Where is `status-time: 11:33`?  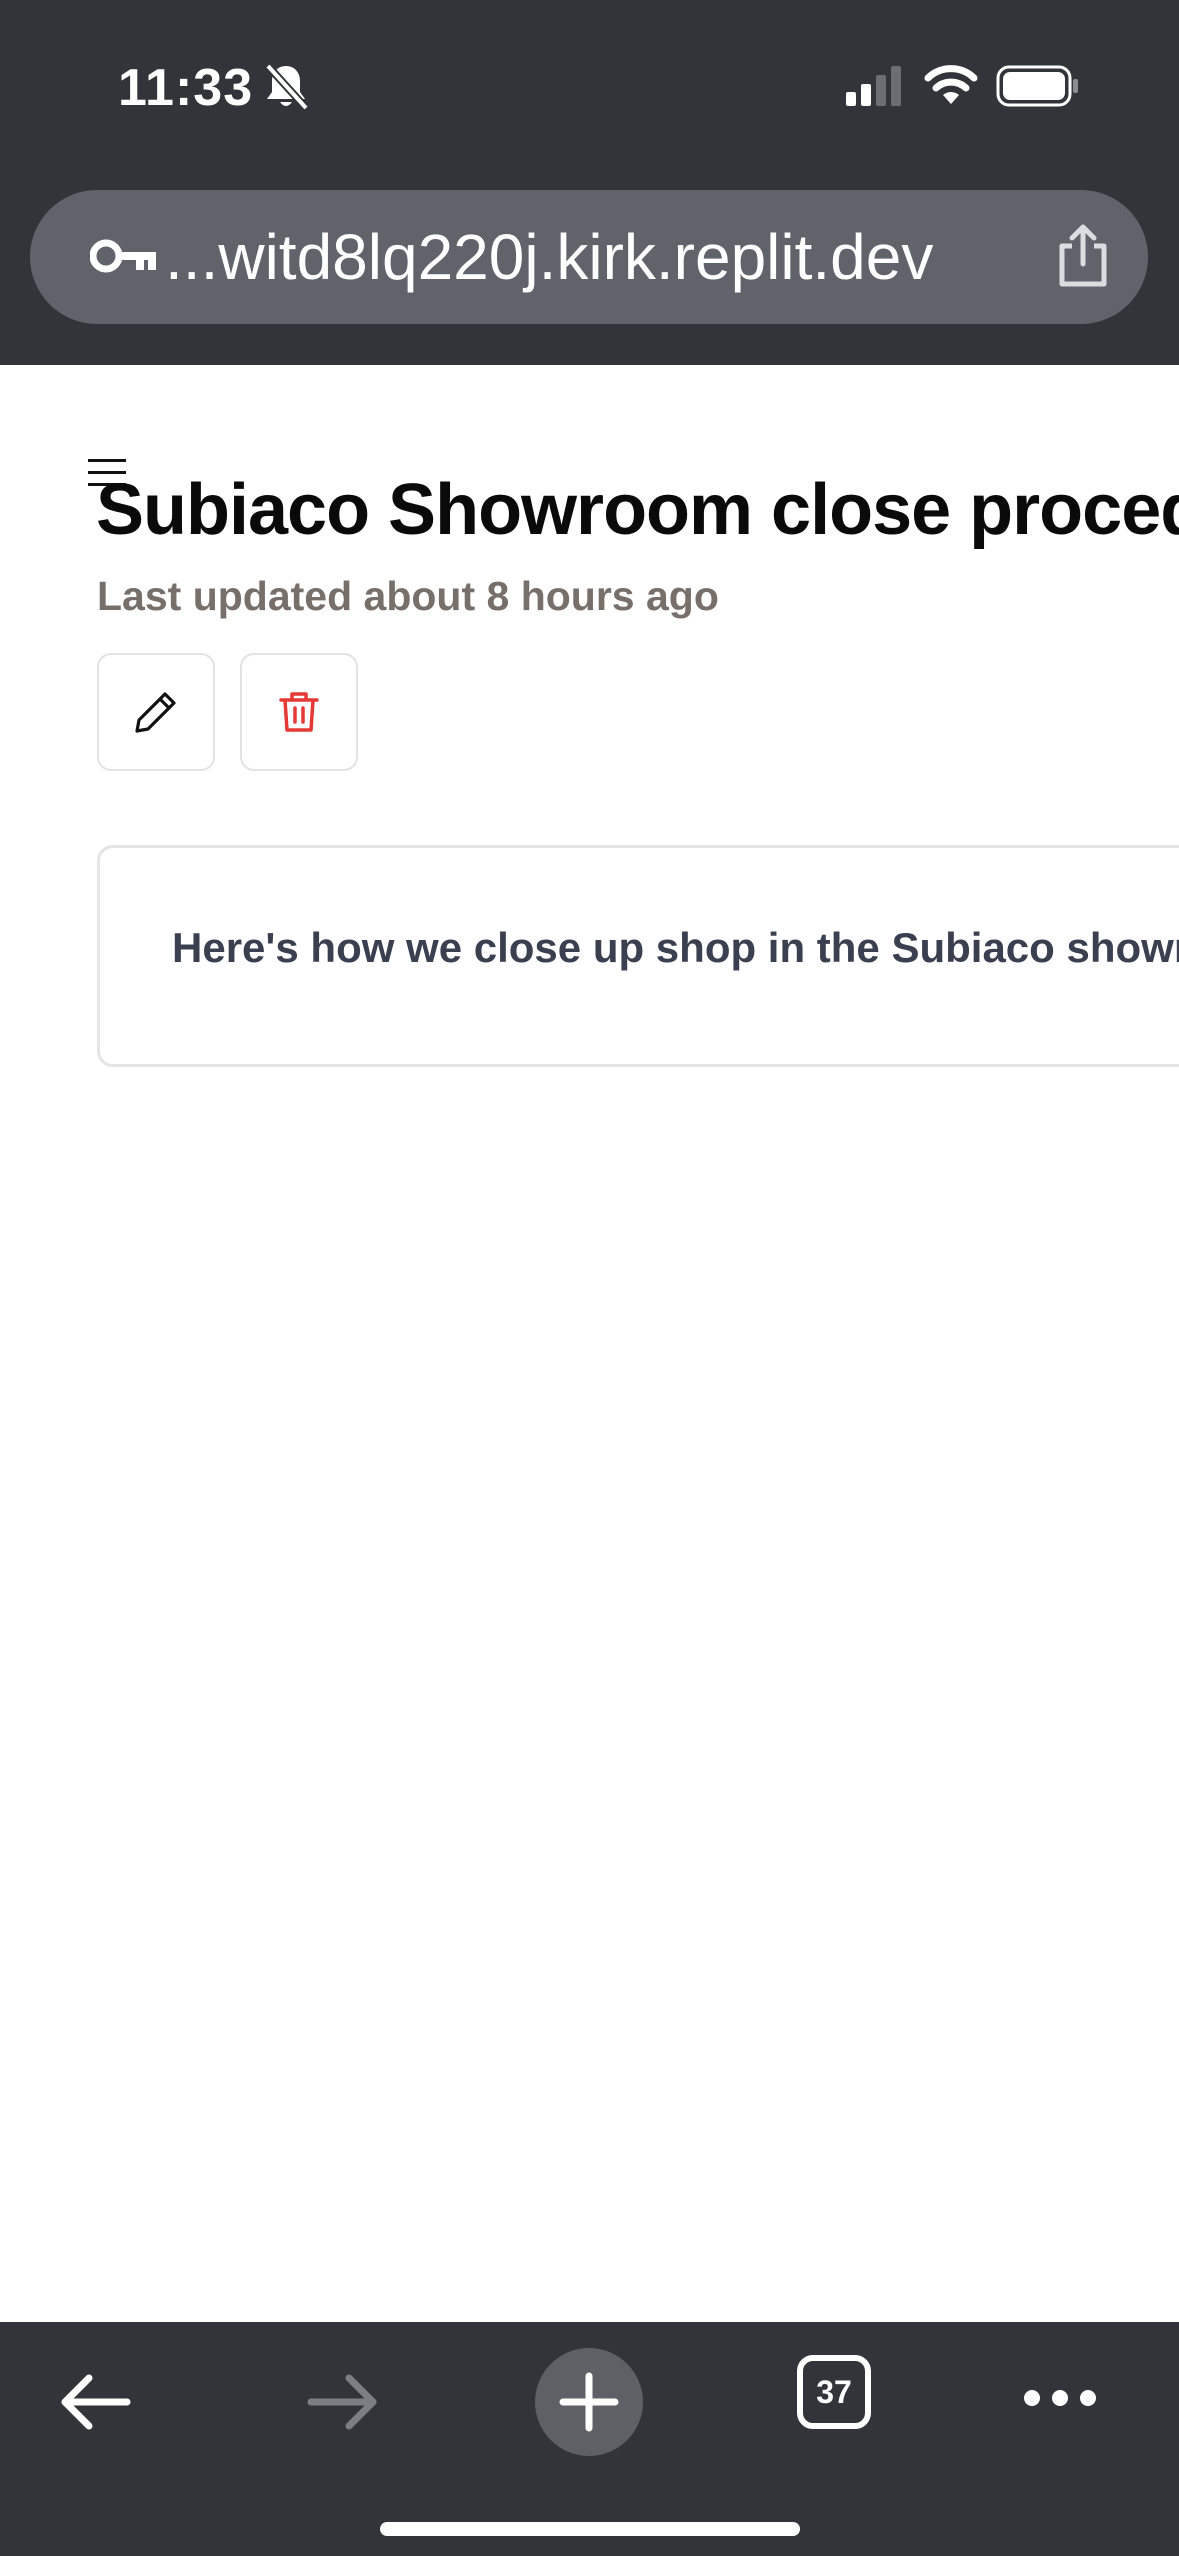 status-time: 11:33 is located at coordinates (186, 88).